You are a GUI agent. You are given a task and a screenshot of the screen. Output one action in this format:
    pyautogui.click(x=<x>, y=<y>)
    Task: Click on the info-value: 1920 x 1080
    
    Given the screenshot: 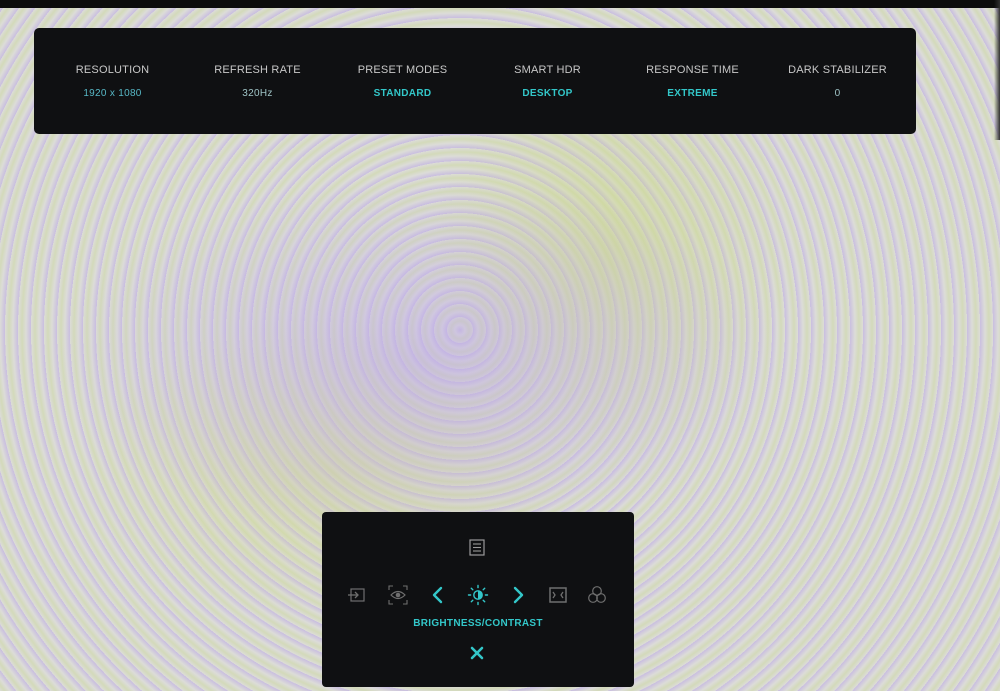 What is the action you would take?
    pyautogui.click(x=112, y=93)
    